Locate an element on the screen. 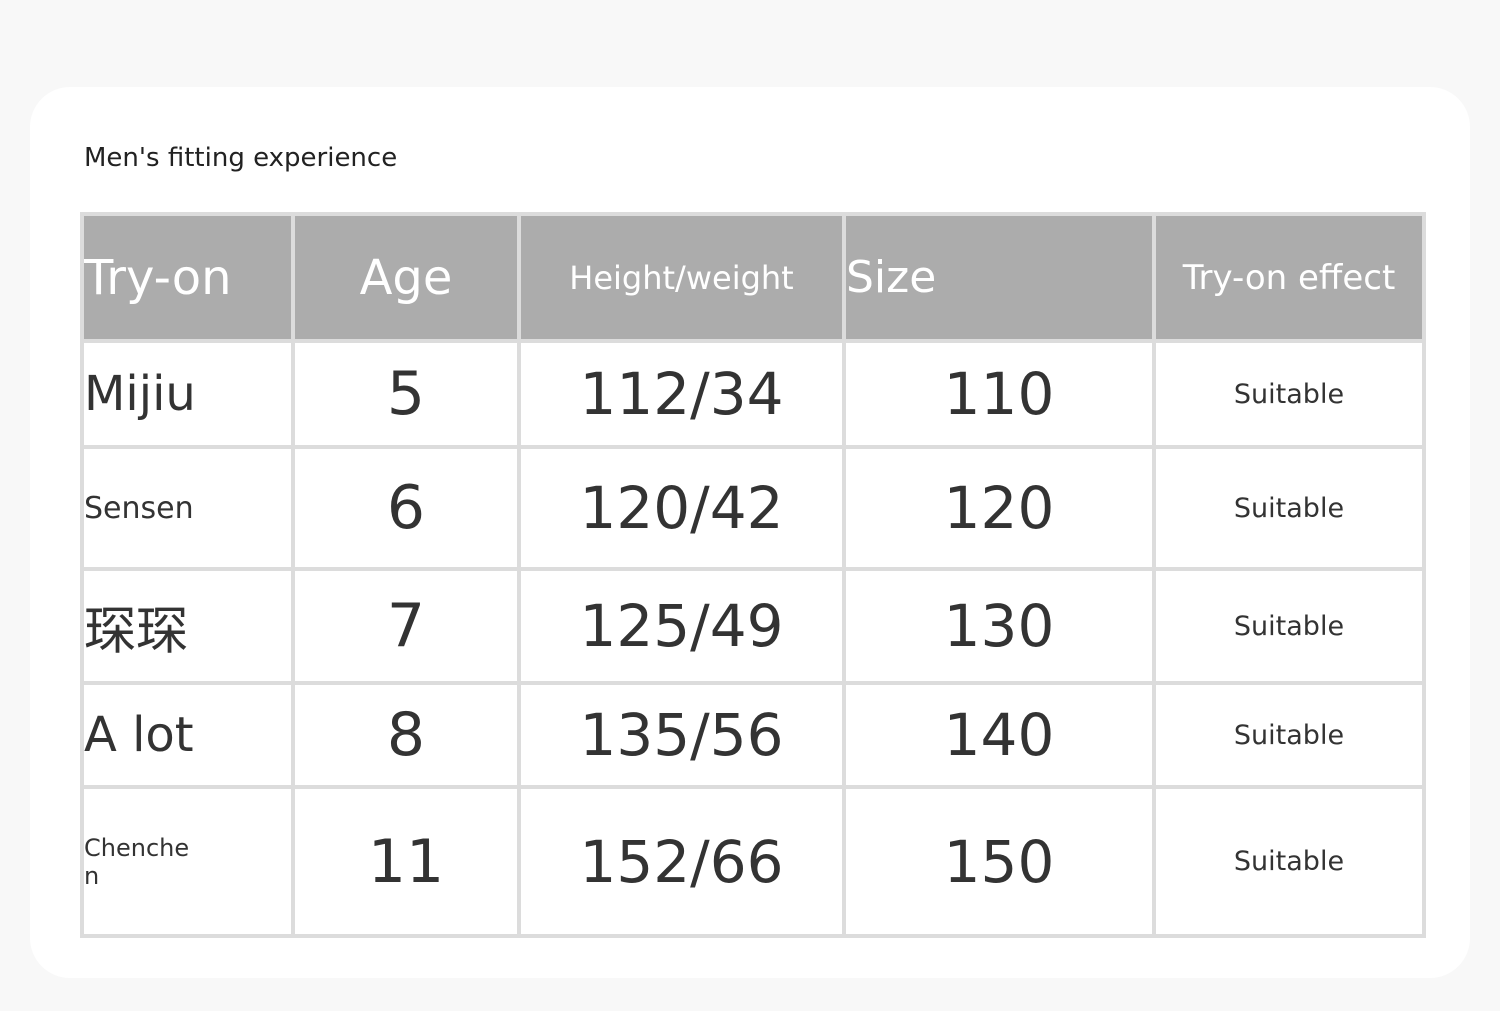 Image resolution: width=1500 pixels, height=1011 pixels. page-title: Men's fitting experience is located at coordinates (241, 158).